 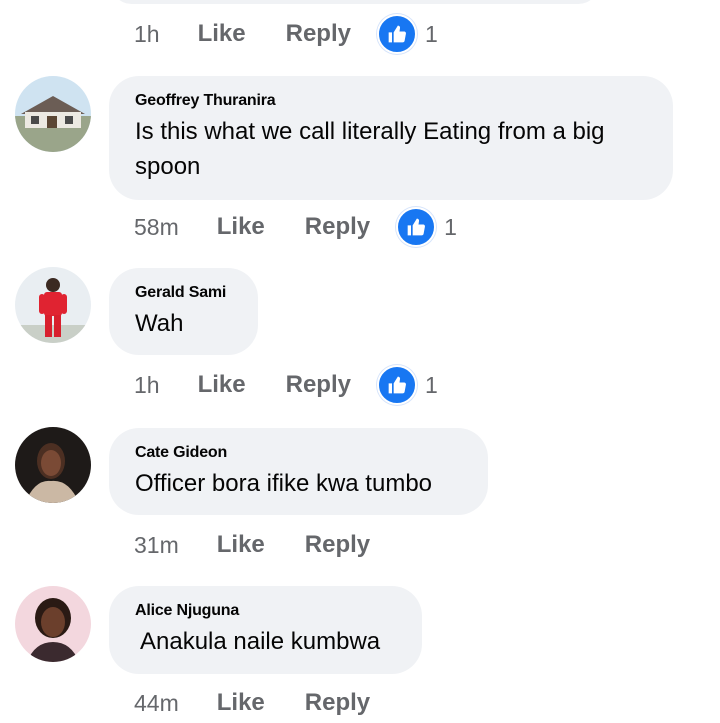 I want to click on comment-actions: 58m Like Reply 1, so click(x=295, y=227).